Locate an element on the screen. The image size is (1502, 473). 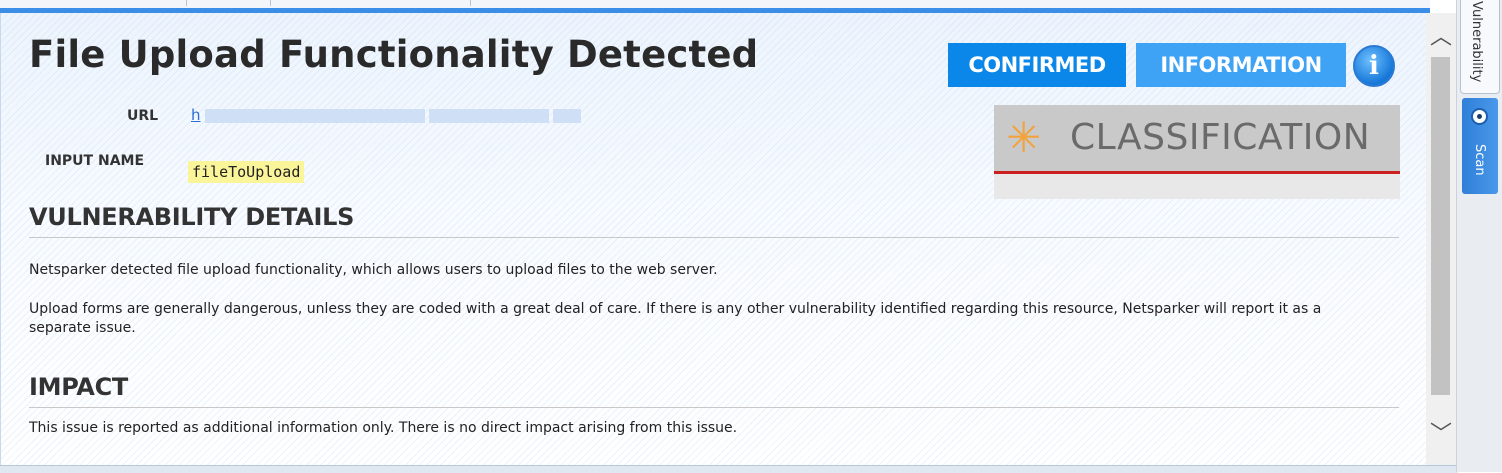
url-visible-text: h is located at coordinates (196, 115).